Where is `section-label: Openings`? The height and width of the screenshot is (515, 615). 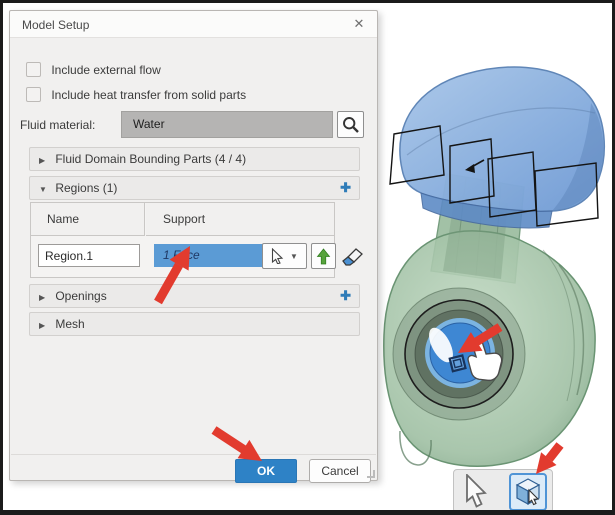 section-label: Openings is located at coordinates (81, 296).